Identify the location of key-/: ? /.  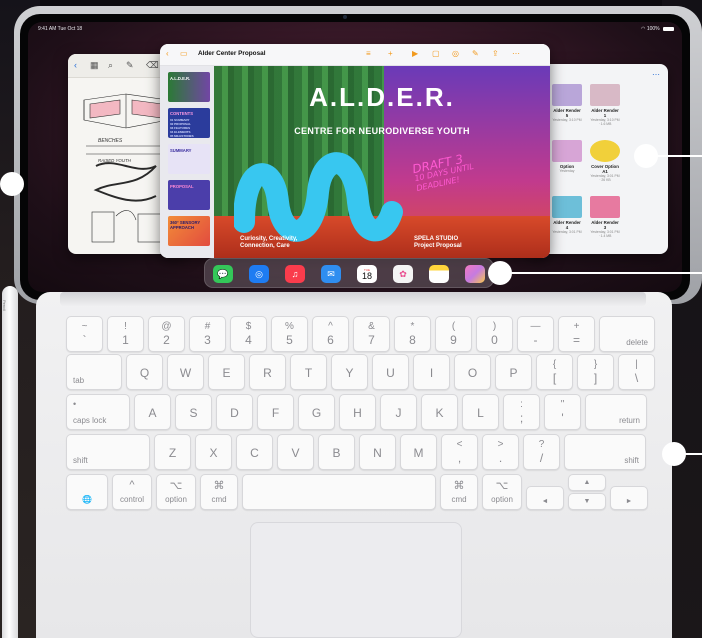
(541, 452).